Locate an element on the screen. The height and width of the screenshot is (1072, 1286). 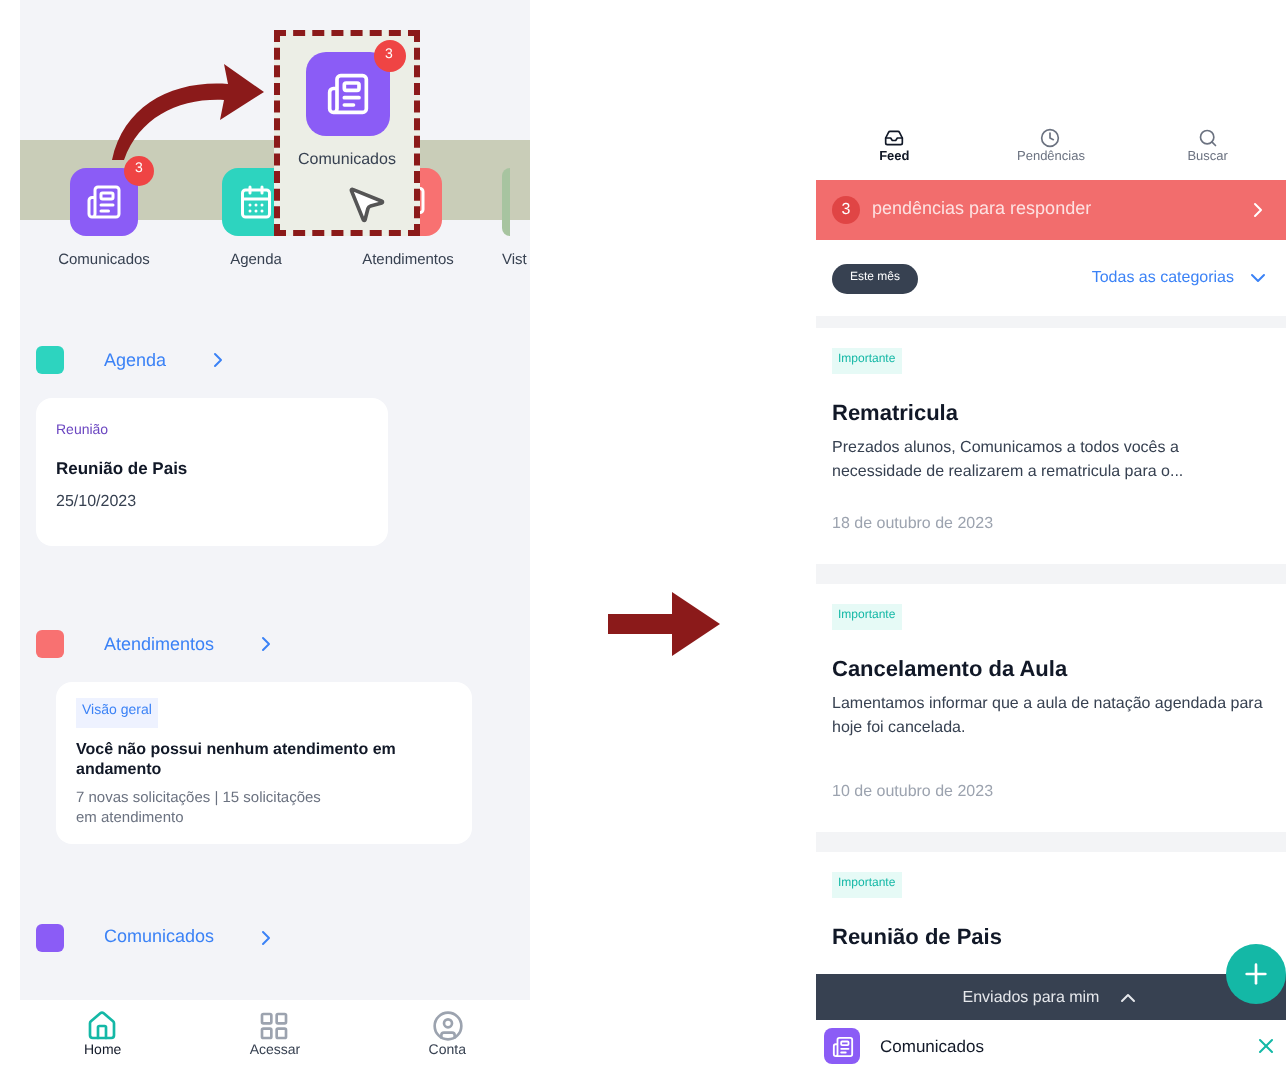
search-icon is located at coordinates (1207, 138).